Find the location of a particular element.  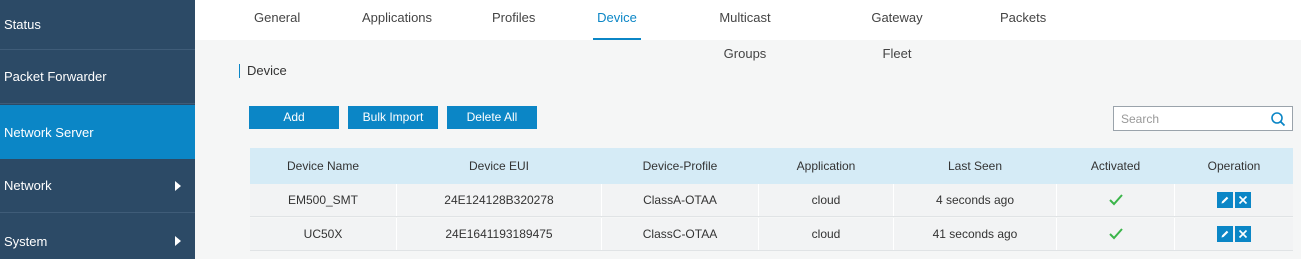

search-box is located at coordinates (1203, 118).